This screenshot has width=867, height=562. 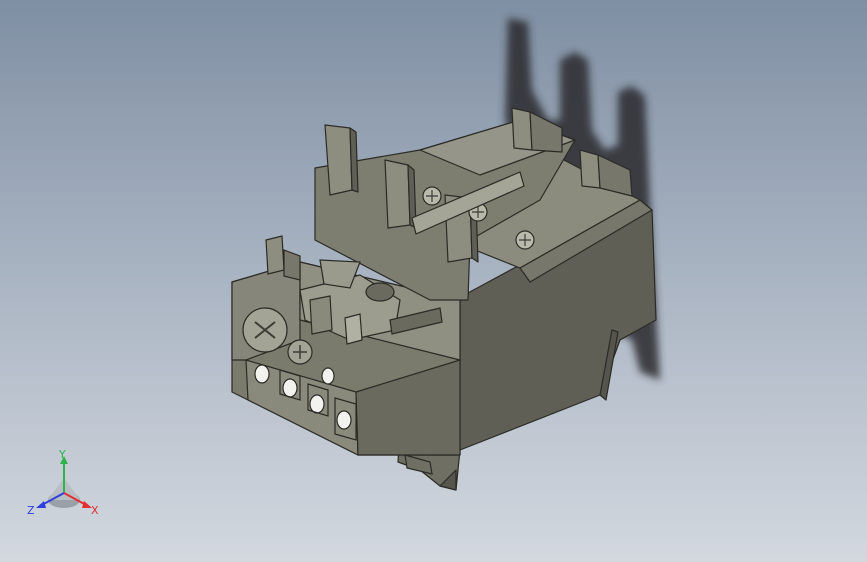 What do you see at coordinates (62, 454) in the screenshot?
I see `y-axis-label: Y` at bounding box center [62, 454].